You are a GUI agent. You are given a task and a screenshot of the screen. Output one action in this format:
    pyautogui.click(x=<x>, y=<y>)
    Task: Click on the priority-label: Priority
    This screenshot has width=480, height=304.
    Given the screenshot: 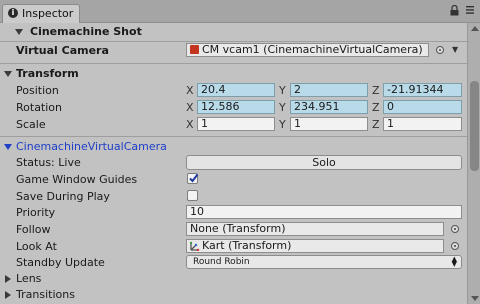 What is the action you would take?
    pyautogui.click(x=36, y=212)
    